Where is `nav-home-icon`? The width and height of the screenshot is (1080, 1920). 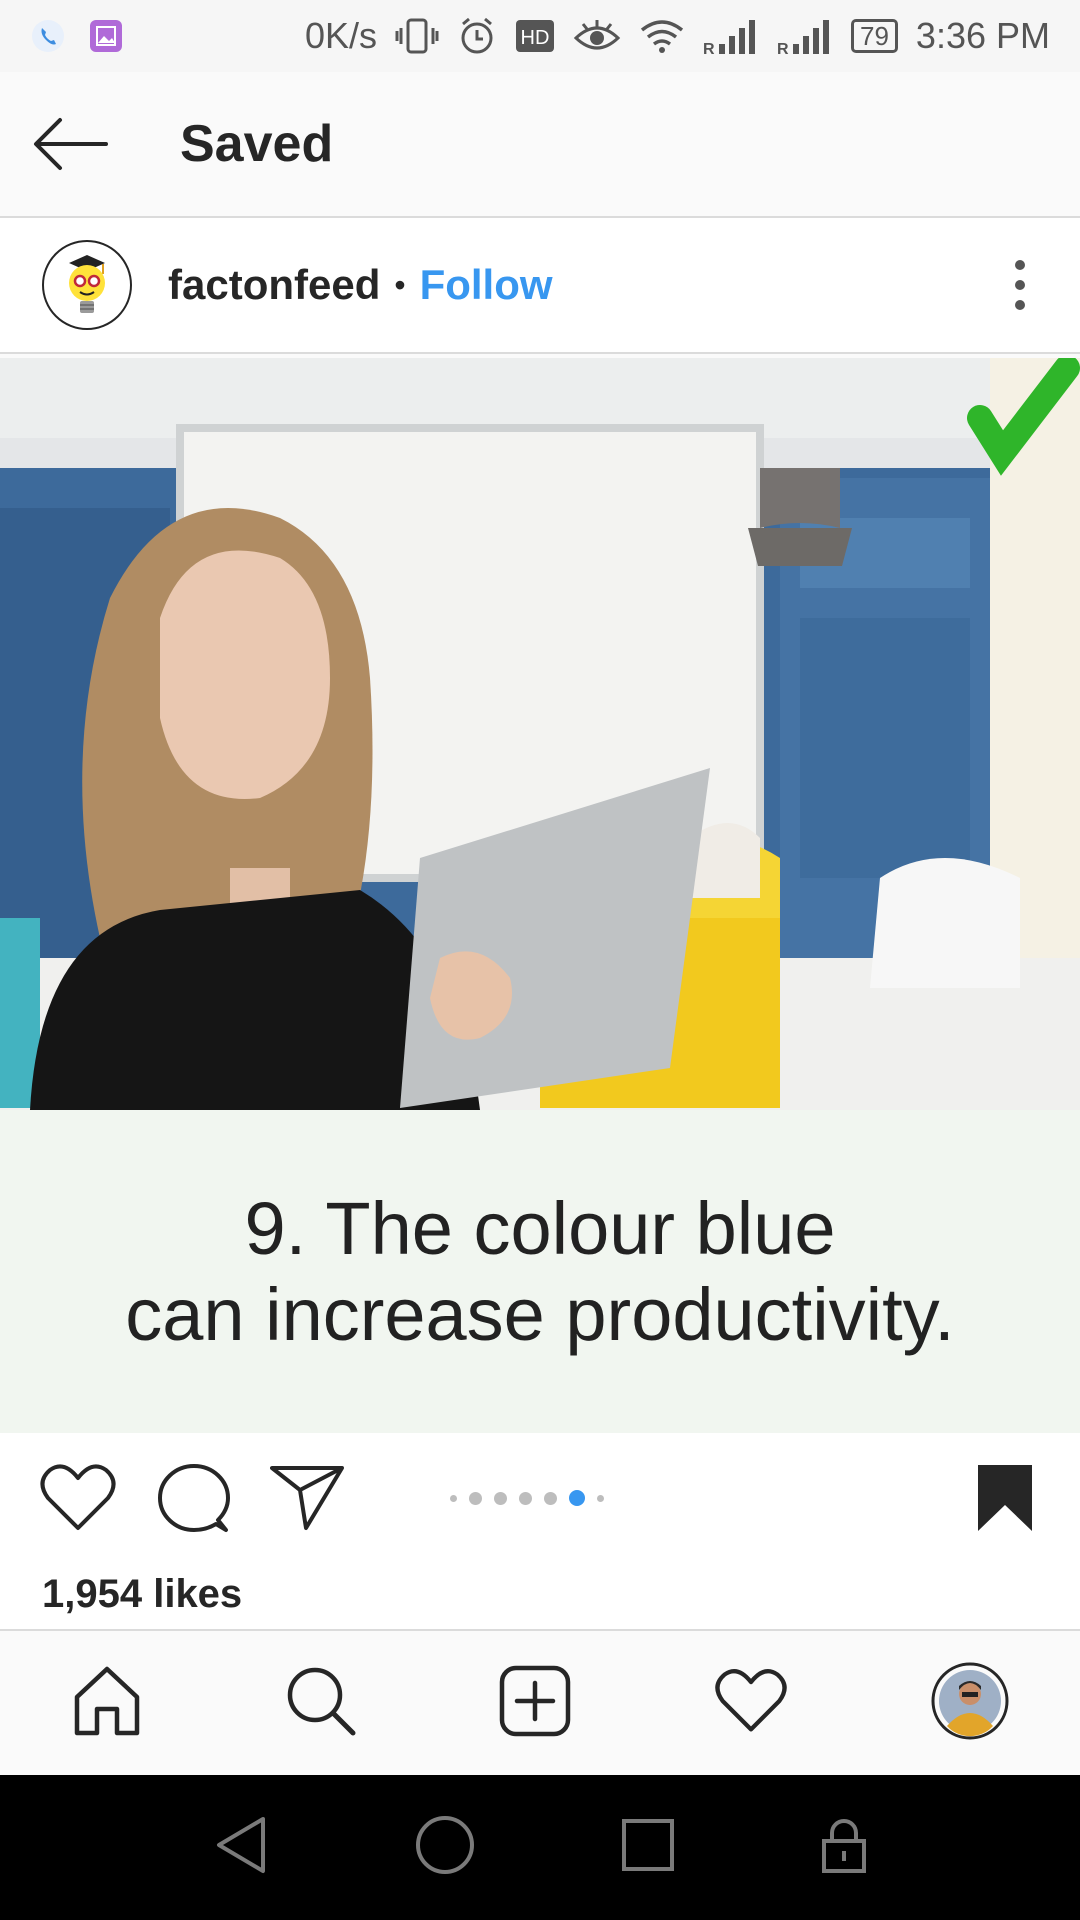 nav-home-icon is located at coordinates (444, 1845).